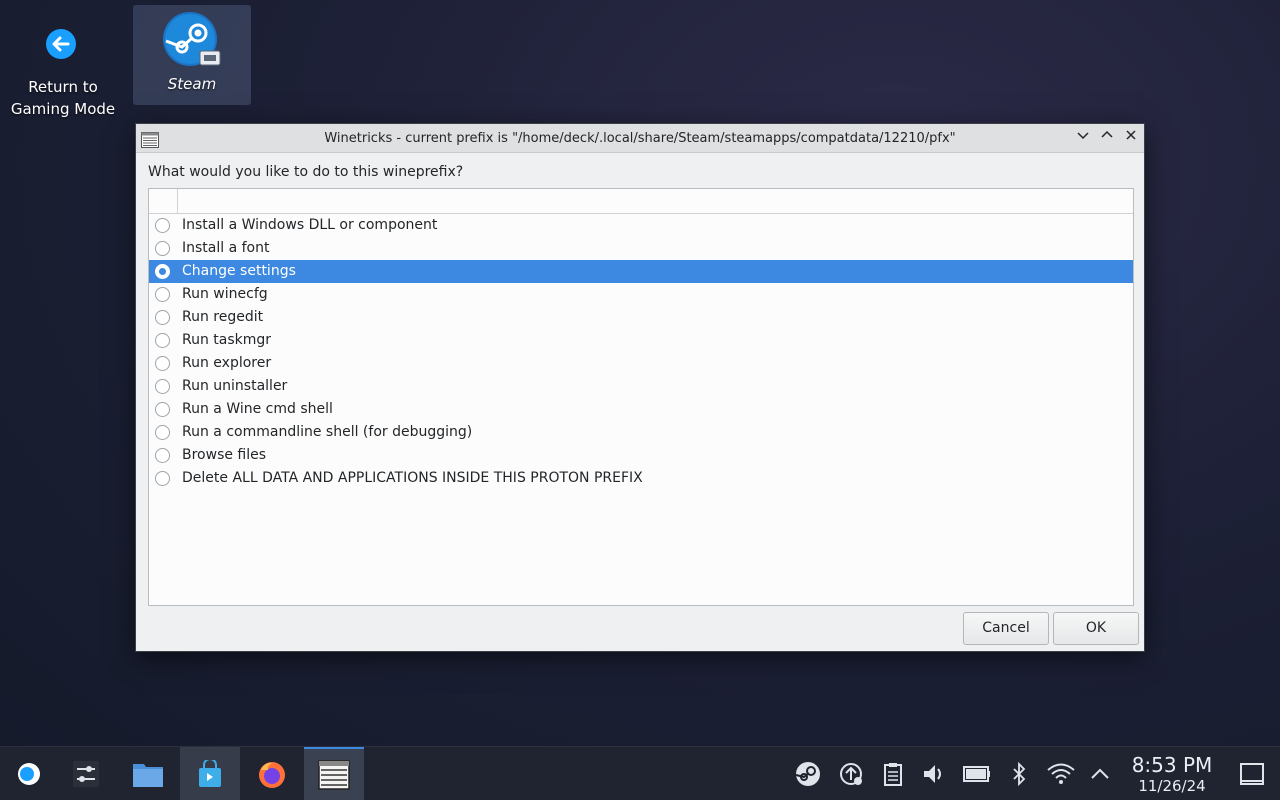  What do you see at coordinates (808, 774) in the screenshot?
I see `steam-tray-icon` at bounding box center [808, 774].